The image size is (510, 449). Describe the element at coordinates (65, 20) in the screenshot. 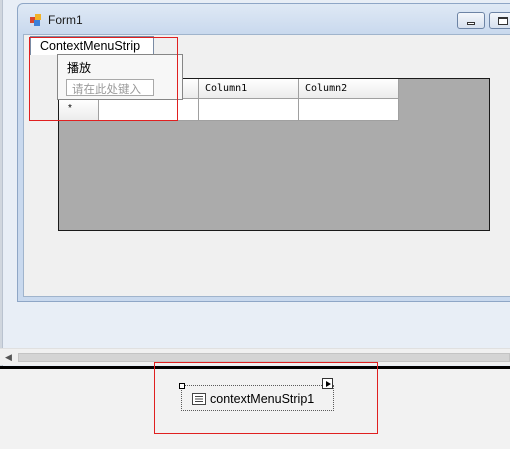

I see `form-title: Form1` at that location.